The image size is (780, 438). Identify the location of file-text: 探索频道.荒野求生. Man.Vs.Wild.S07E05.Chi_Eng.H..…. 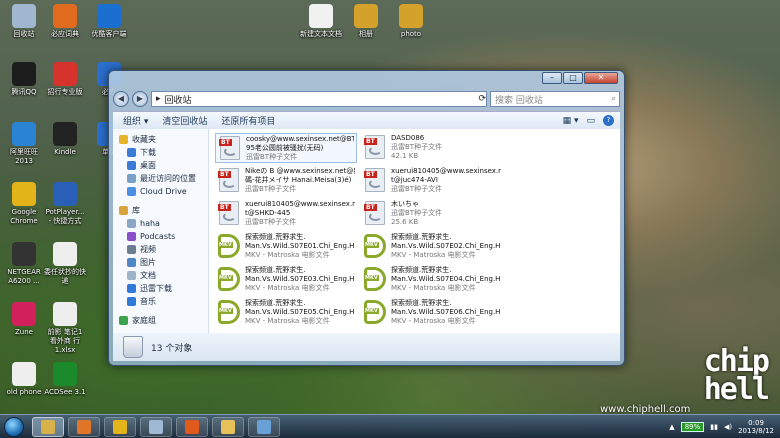
(300, 312).